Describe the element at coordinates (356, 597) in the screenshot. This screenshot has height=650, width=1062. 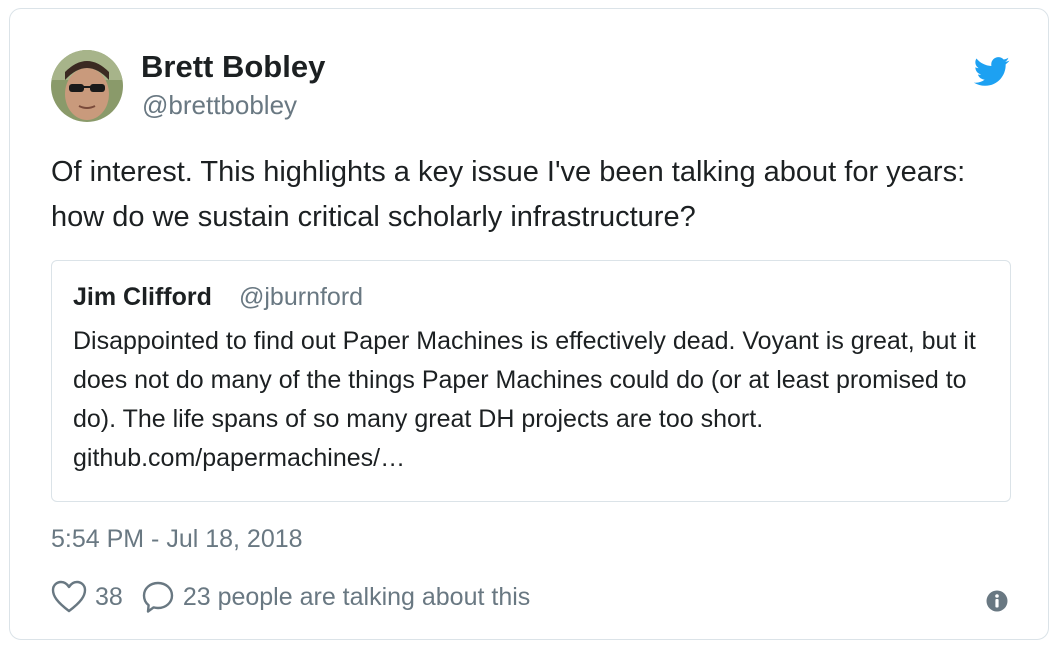
I see `talking-about-this: 23 people are talking about this` at that location.